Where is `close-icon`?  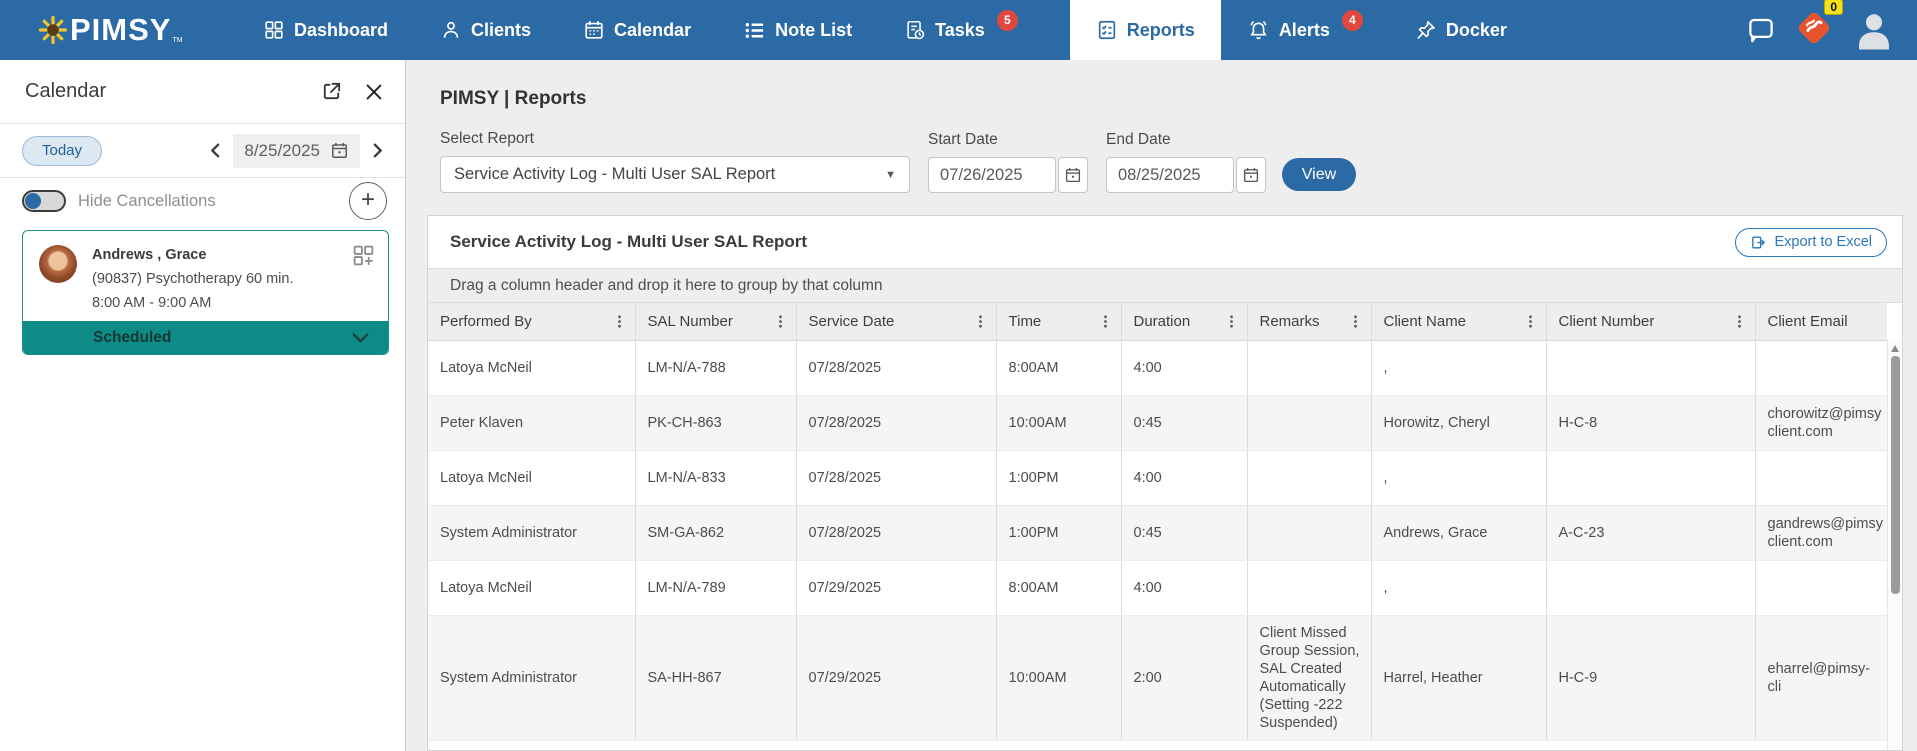
close-icon is located at coordinates (374, 91).